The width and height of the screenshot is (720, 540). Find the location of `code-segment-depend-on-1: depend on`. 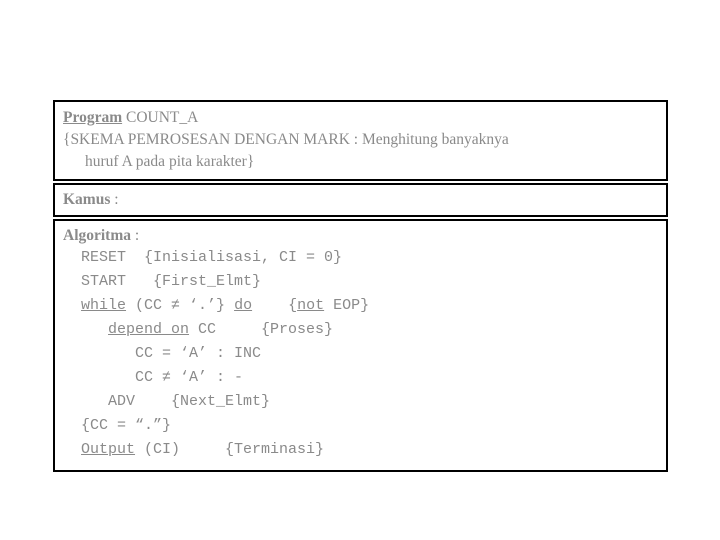

code-segment-depend-on-1: depend on is located at coordinates (149, 329).